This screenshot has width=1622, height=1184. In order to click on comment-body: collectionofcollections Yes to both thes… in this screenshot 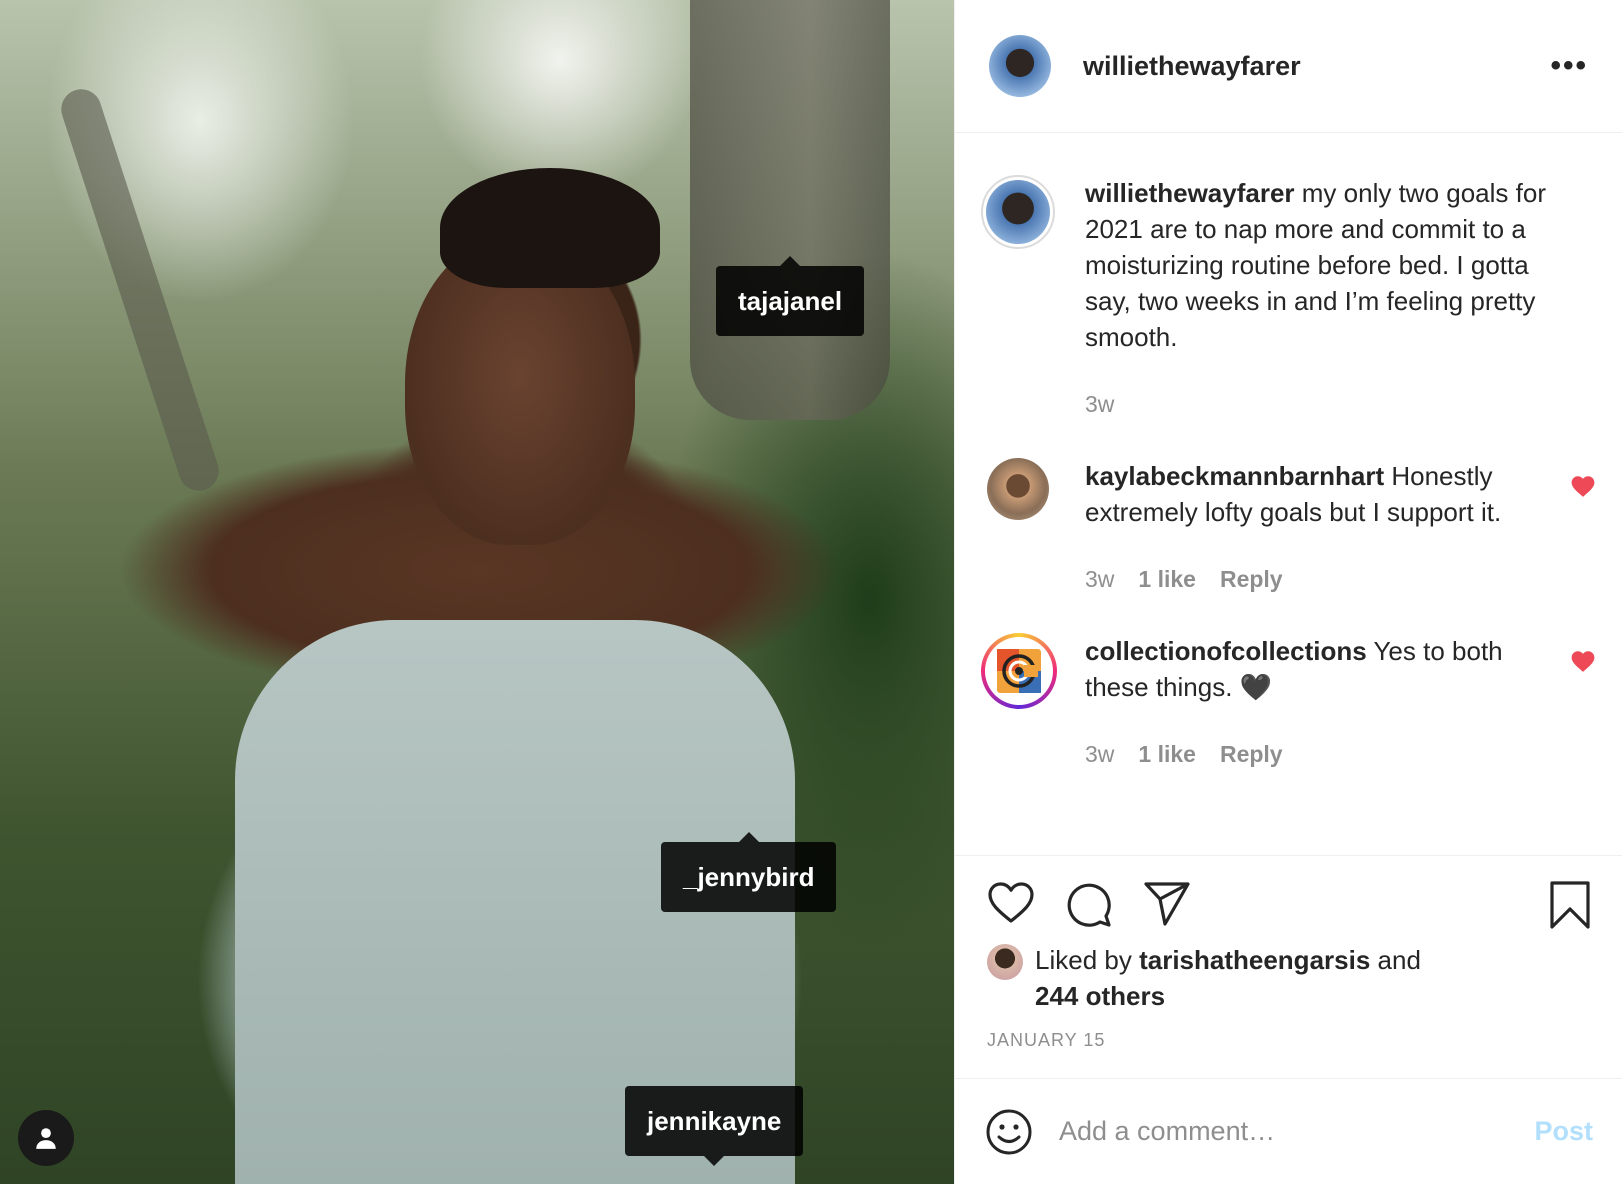, I will do `click(1315, 669)`.